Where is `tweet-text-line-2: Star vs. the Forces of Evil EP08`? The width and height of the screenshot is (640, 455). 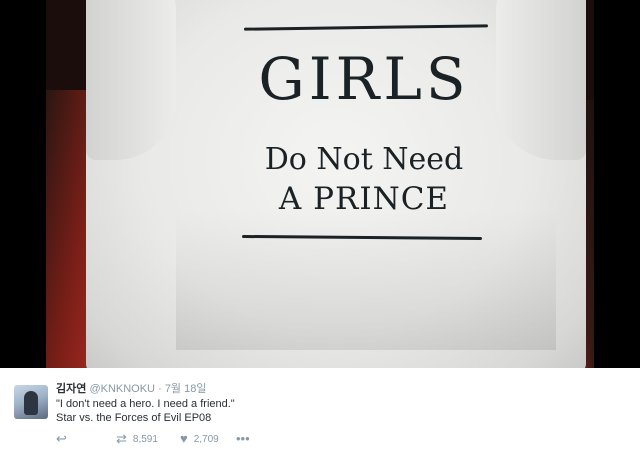
tweet-text-line-2: Star vs. the Forces of Evil EP08 is located at coordinates (134, 418).